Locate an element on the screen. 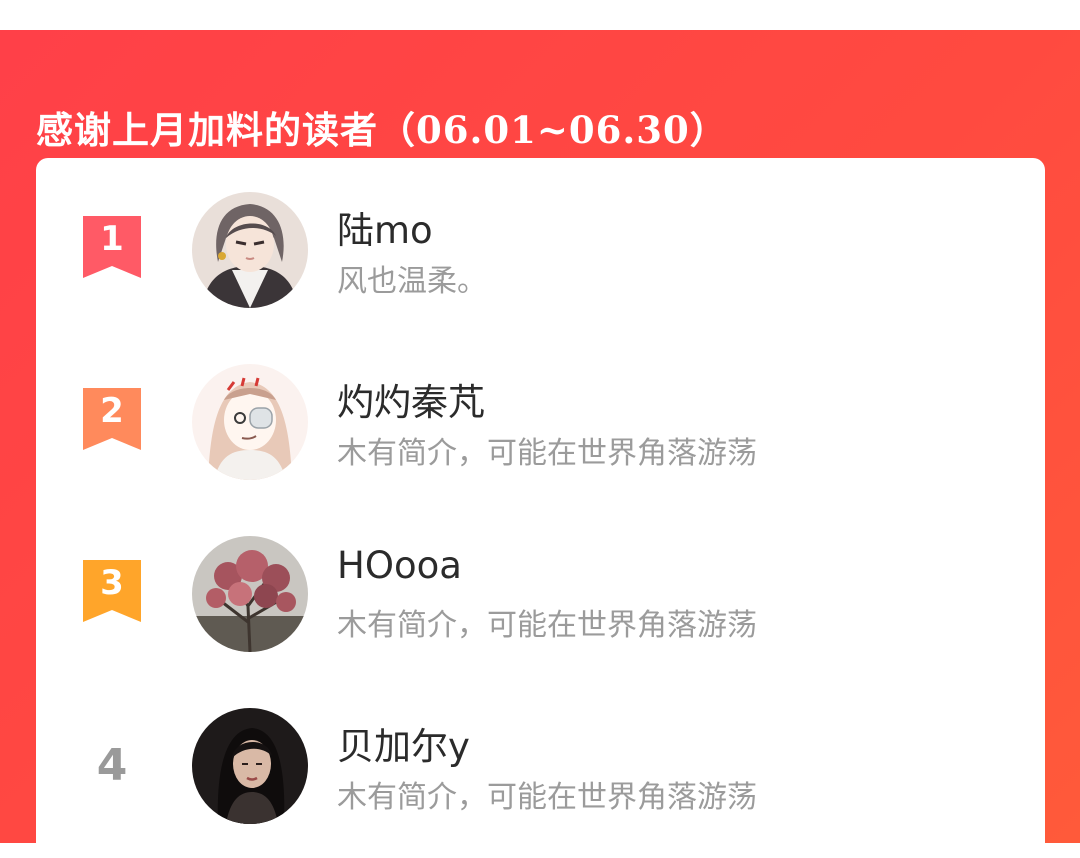 This screenshot has height=858, width=1080. cartoon-girl-avatar-icon is located at coordinates (250, 422).